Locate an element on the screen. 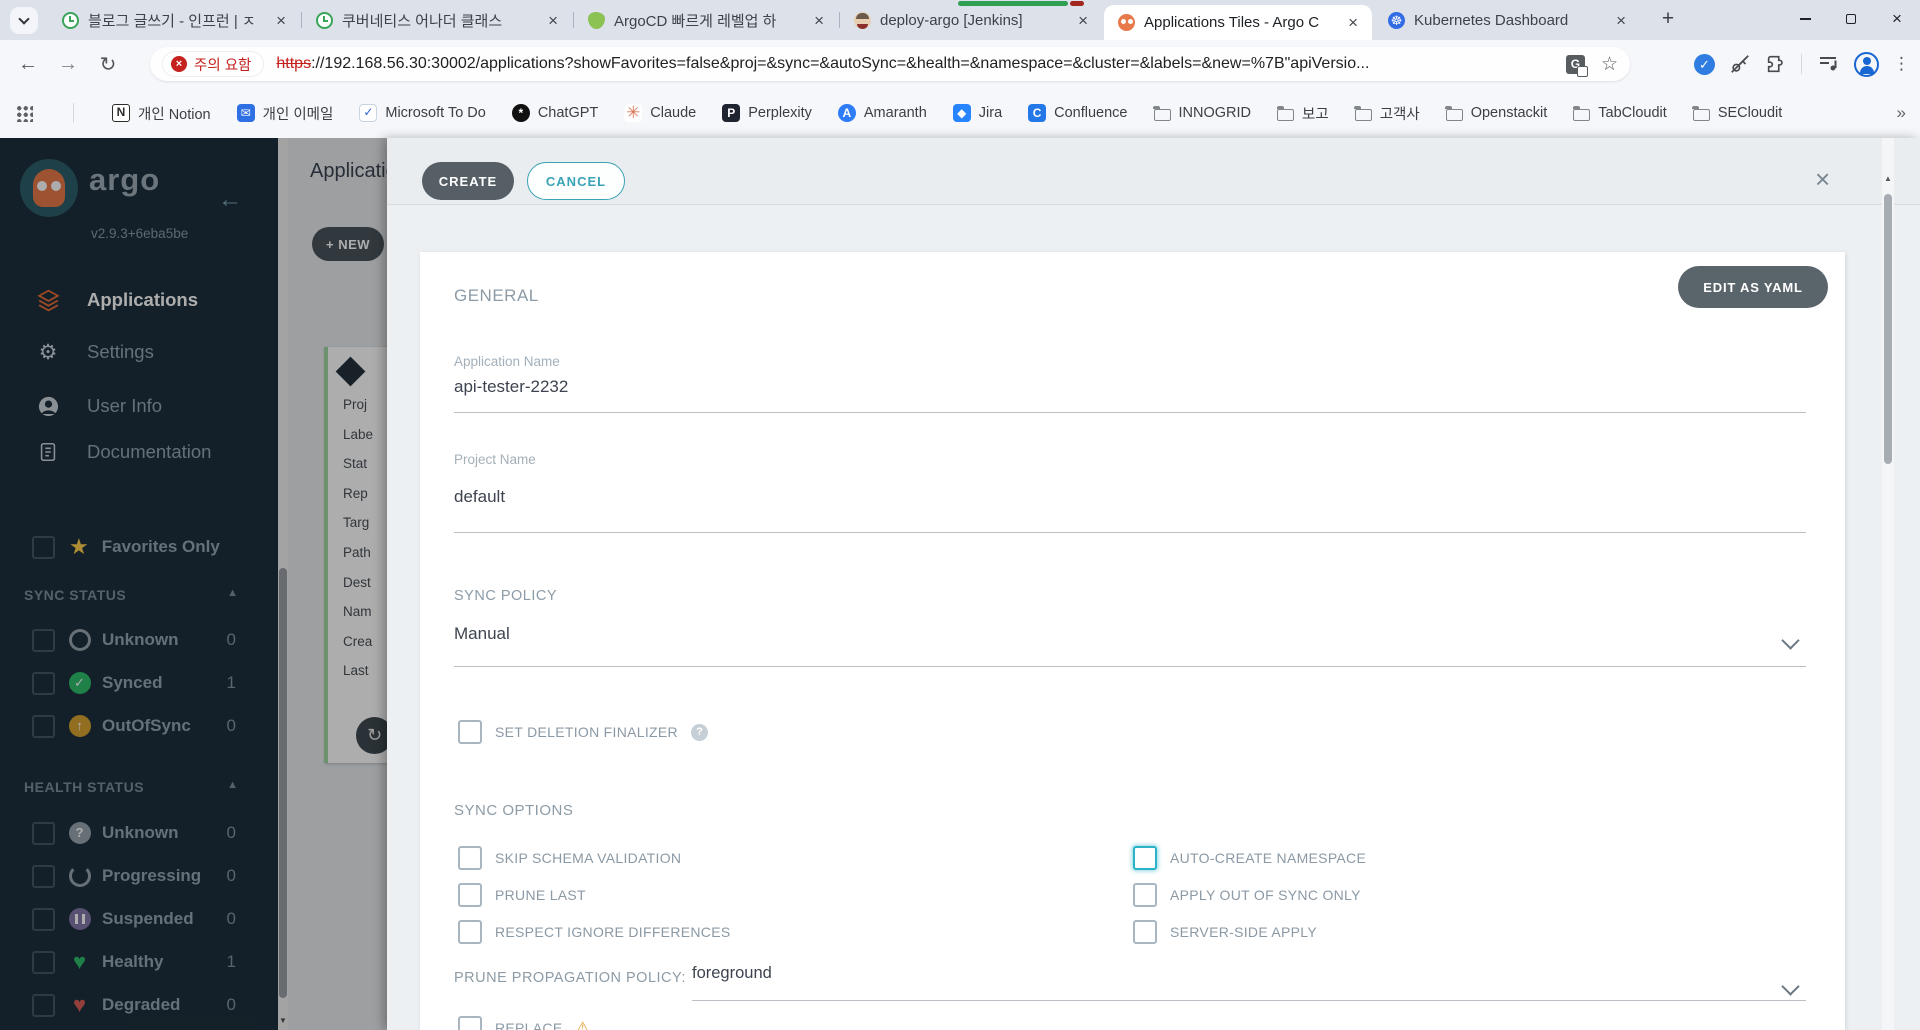  set-deletion-finalizer-option: SET DELETION FINALIZER ? is located at coordinates (583, 732).